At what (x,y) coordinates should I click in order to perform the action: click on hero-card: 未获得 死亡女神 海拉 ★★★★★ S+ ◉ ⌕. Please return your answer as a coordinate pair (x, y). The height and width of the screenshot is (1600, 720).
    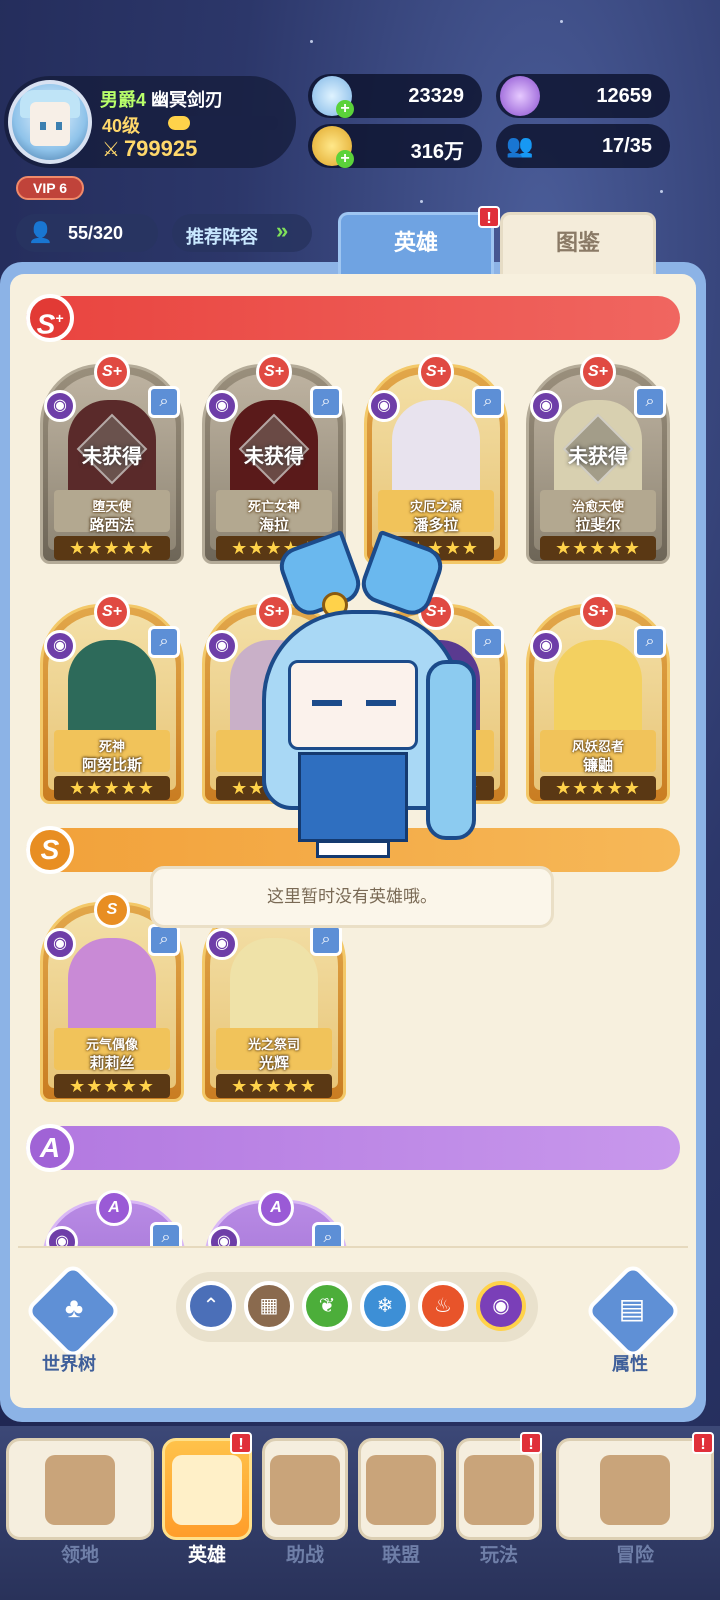
    Looking at the image, I should click on (274, 457).